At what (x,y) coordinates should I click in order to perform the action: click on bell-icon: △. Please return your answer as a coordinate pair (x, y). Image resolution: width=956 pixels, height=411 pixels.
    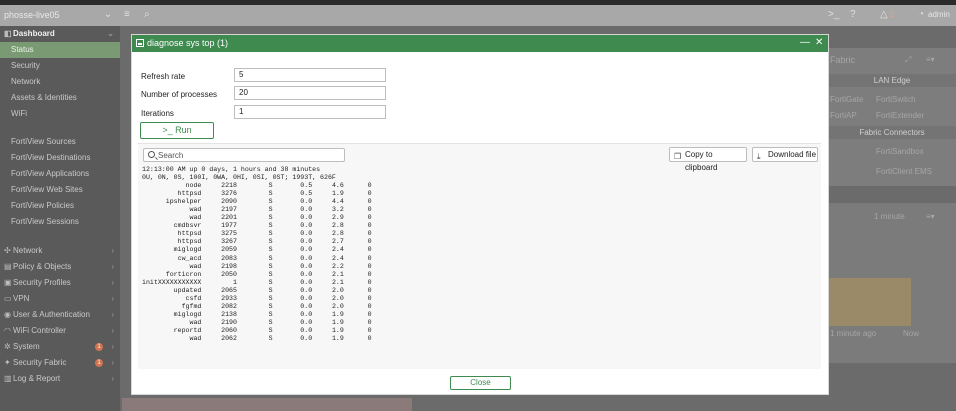
    Looking at the image, I should click on (884, 15).